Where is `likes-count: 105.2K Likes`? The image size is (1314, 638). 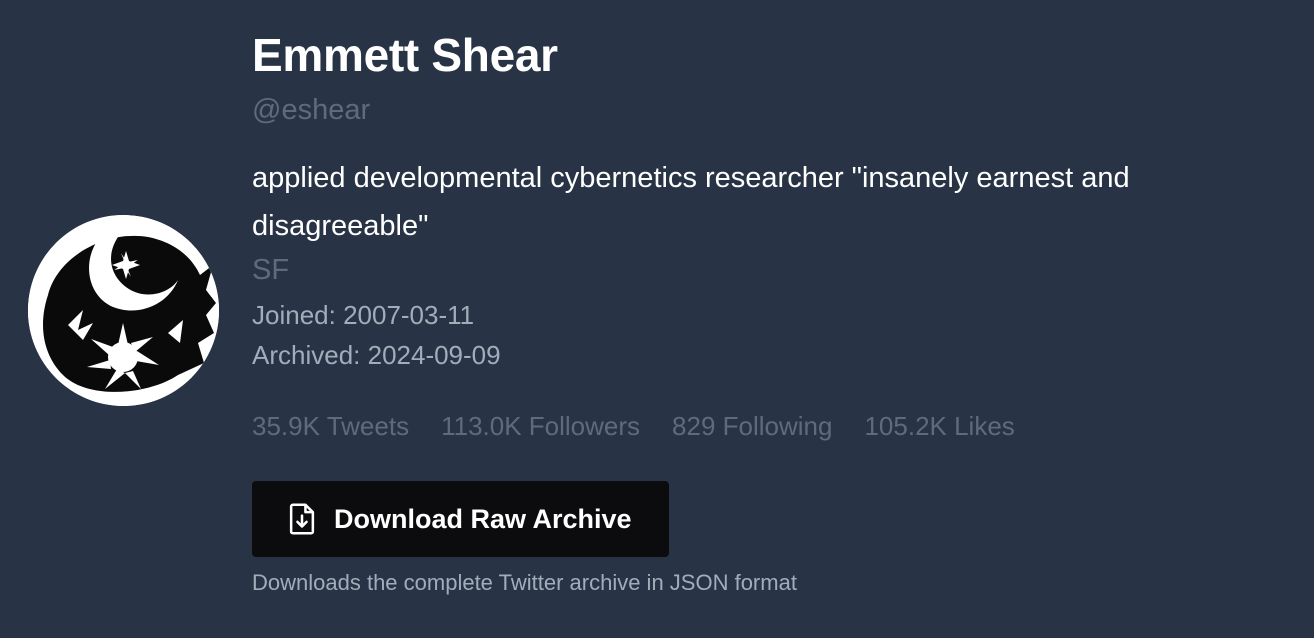
likes-count: 105.2K Likes is located at coordinates (939, 426).